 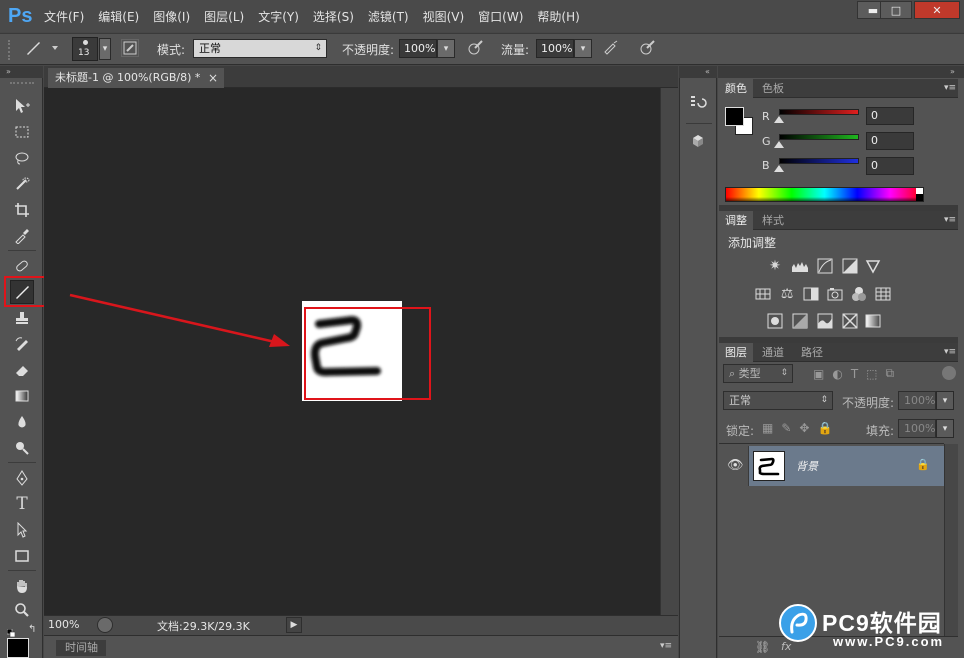 I want to click on quick-selection-tool-icon, so click(x=22, y=184).